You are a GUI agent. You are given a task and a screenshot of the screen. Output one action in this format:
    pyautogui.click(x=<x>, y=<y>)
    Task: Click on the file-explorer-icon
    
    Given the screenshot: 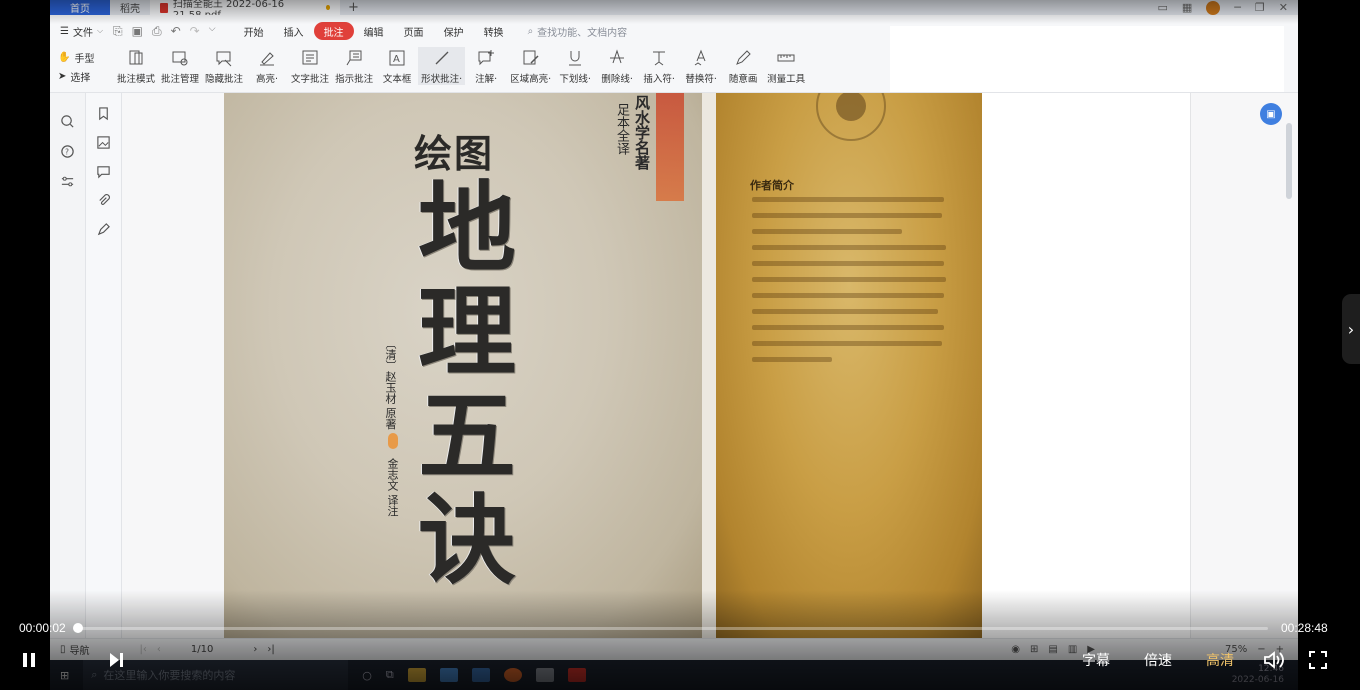 What is the action you would take?
    pyautogui.click(x=416, y=675)
    